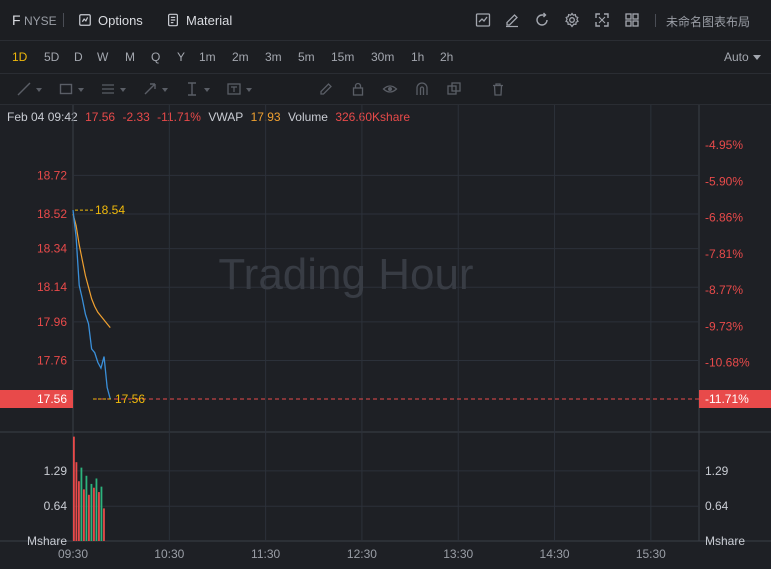 The image size is (771, 569). I want to click on arrow-tool-icon, so click(150, 89).